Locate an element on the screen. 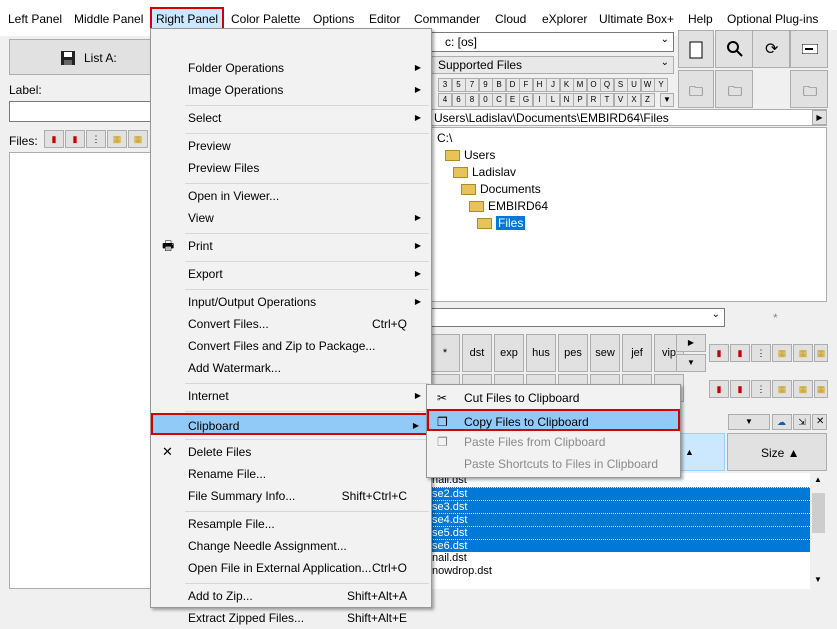  menu-item-input-output-operations: Input/Output Operations ▶ is located at coordinates (291, 302).